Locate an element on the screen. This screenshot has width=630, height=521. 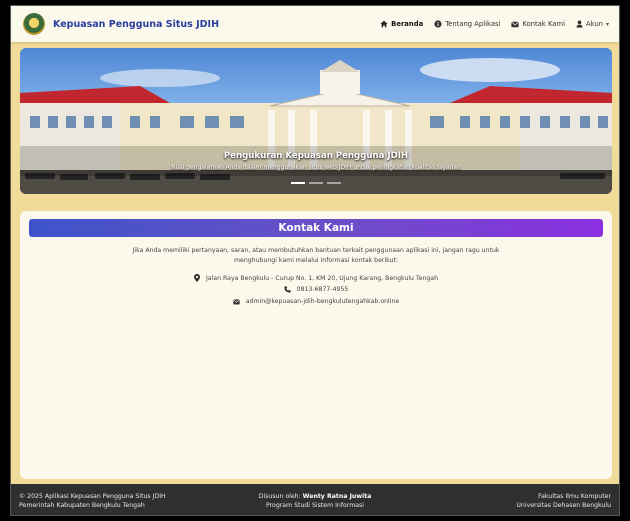
contact-phone-row: 0813-6877-4955 is located at coordinates (316, 289).